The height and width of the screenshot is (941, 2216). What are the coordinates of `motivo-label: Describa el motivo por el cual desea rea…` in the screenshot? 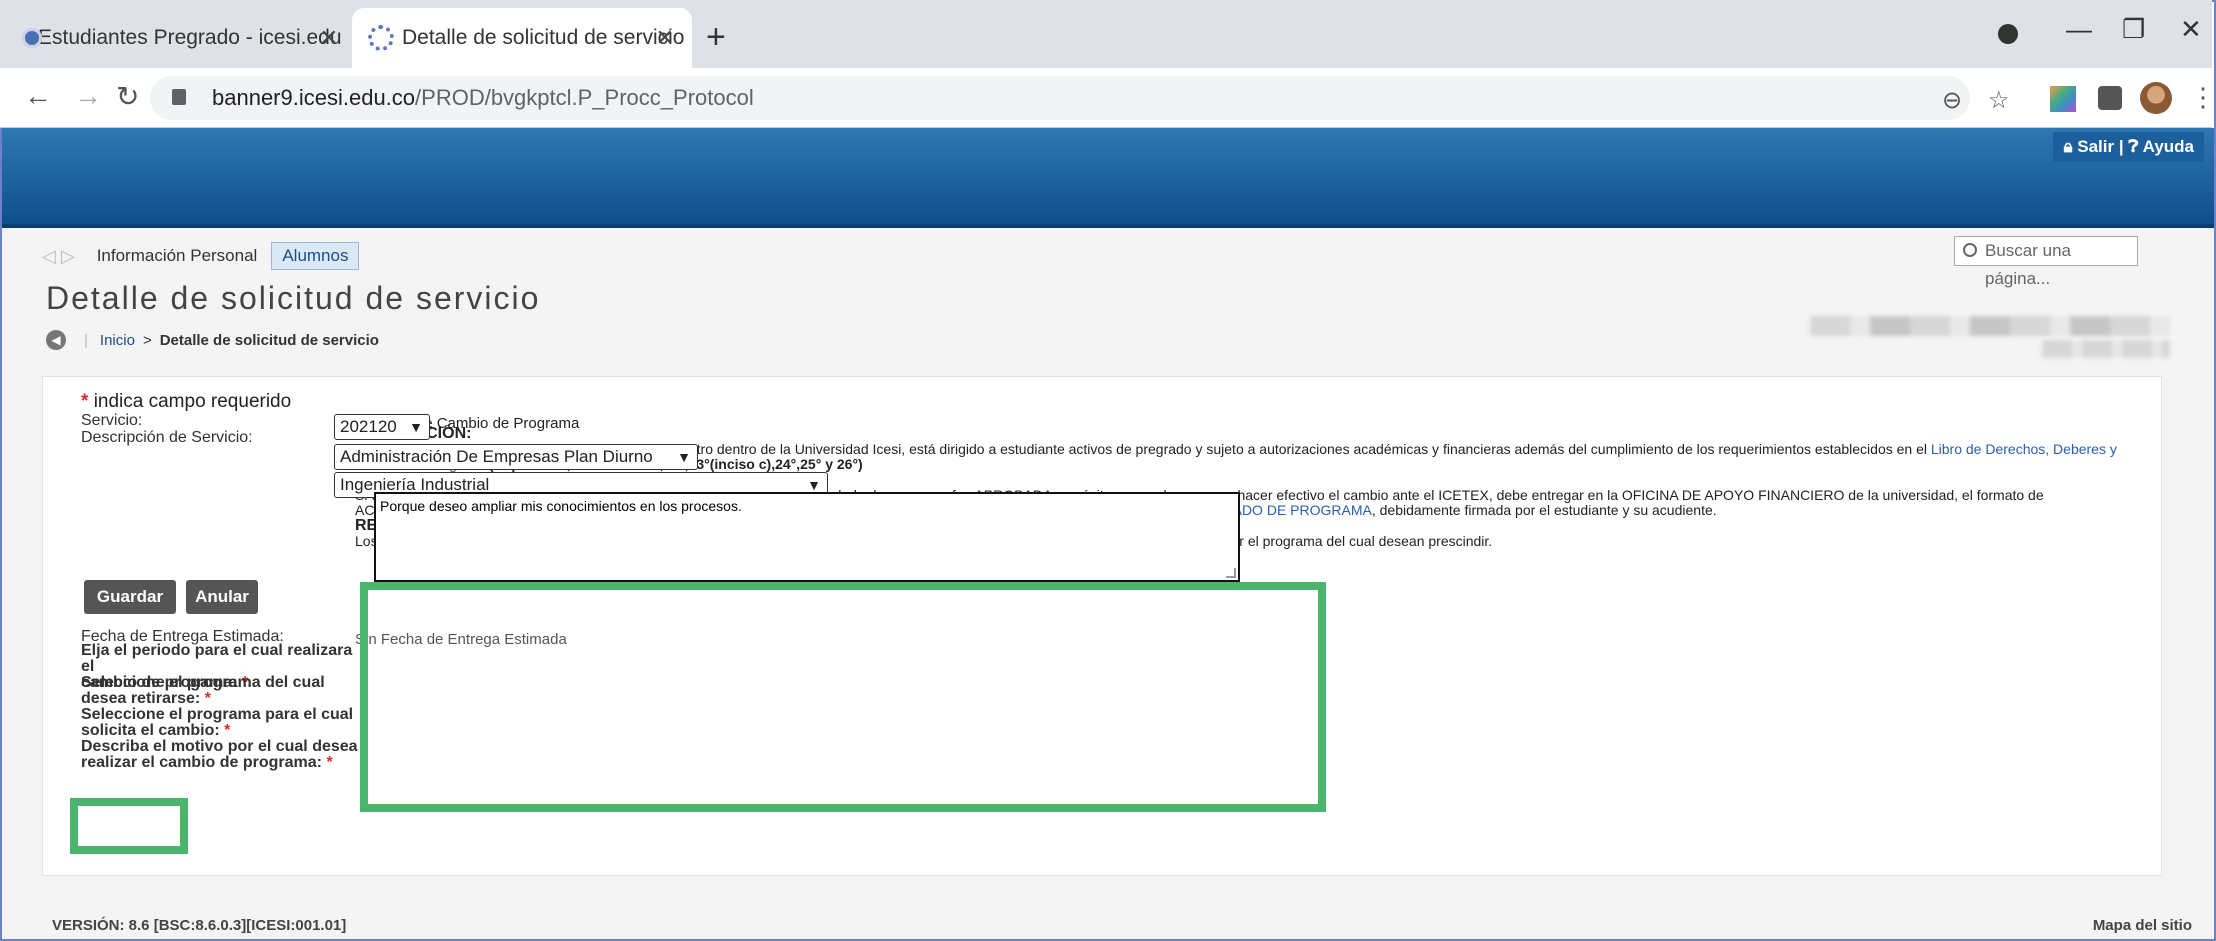 It's located at (219, 755).